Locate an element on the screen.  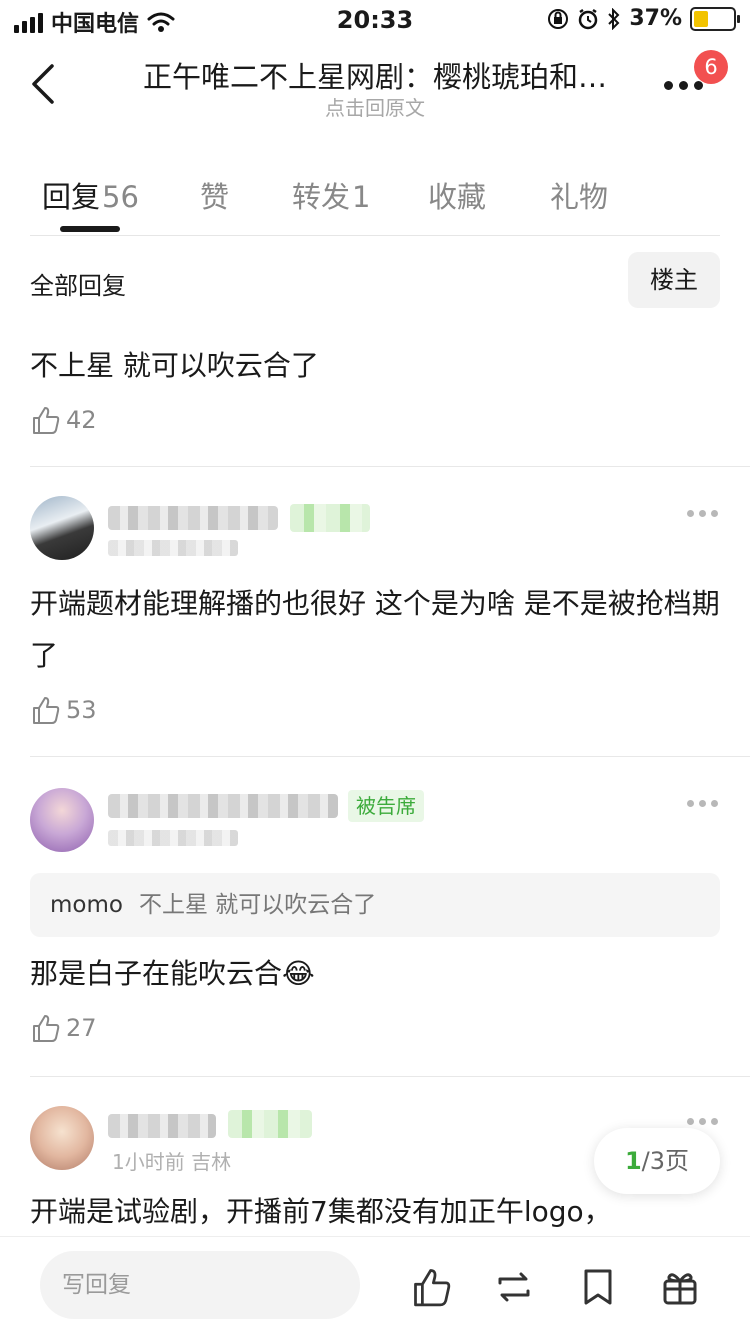
gift-icon is located at coordinates (680, 1287).